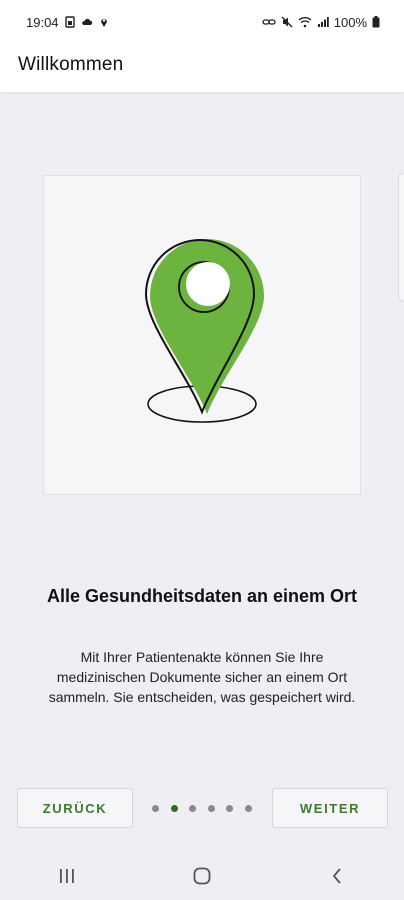  Describe the element at coordinates (86, 21) in the screenshot. I see `cloud-icon` at that location.